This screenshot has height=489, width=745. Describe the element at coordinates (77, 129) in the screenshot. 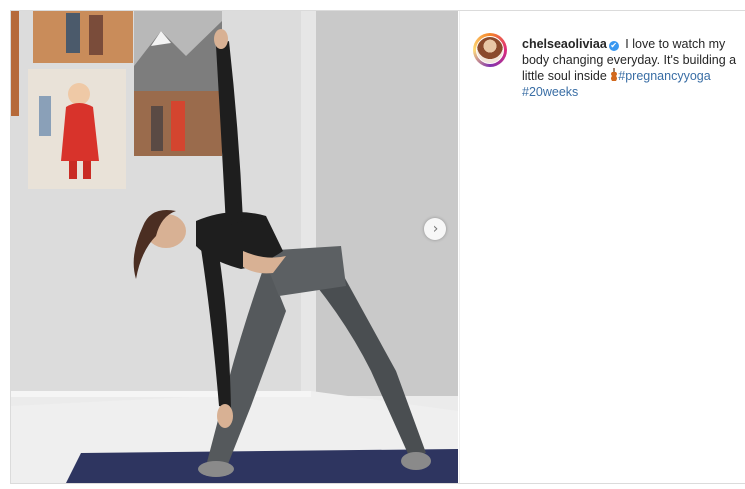

I see `wall-frame-child` at that location.